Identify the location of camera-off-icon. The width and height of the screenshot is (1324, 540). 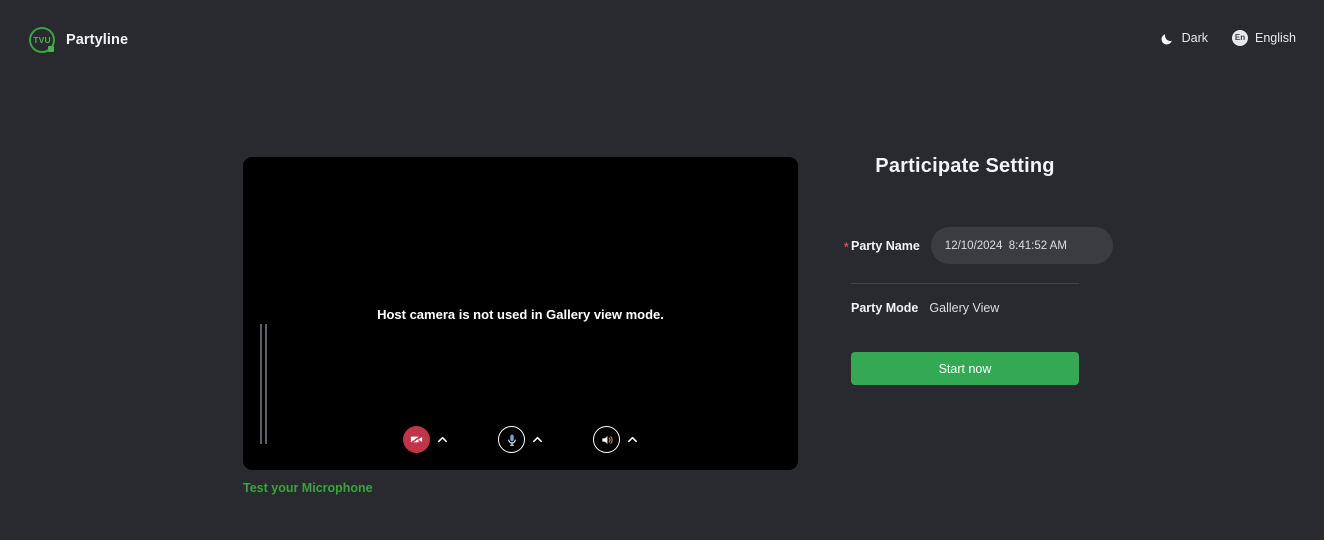
(416, 439).